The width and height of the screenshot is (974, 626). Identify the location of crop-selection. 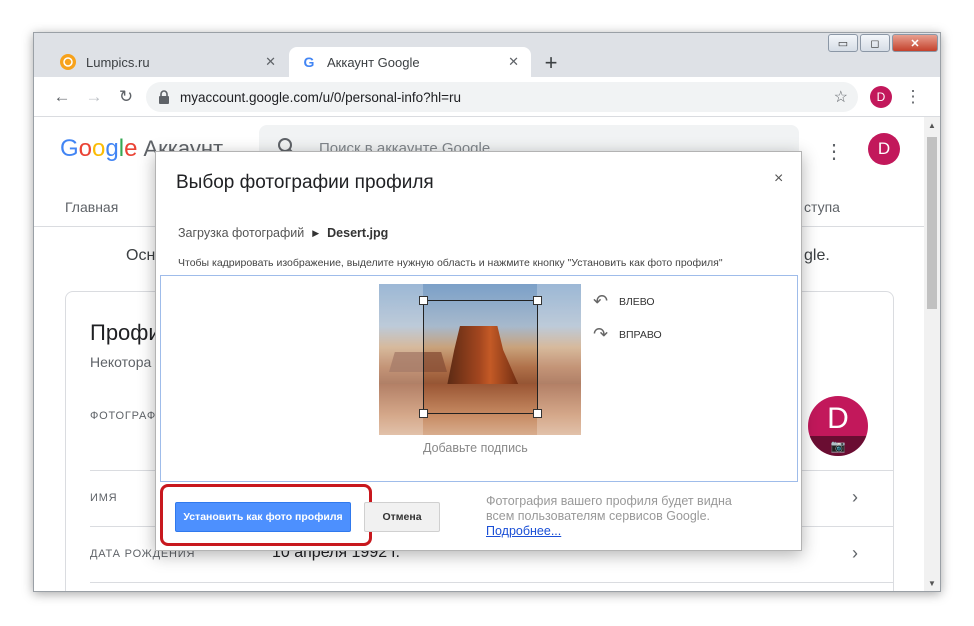
(480, 357).